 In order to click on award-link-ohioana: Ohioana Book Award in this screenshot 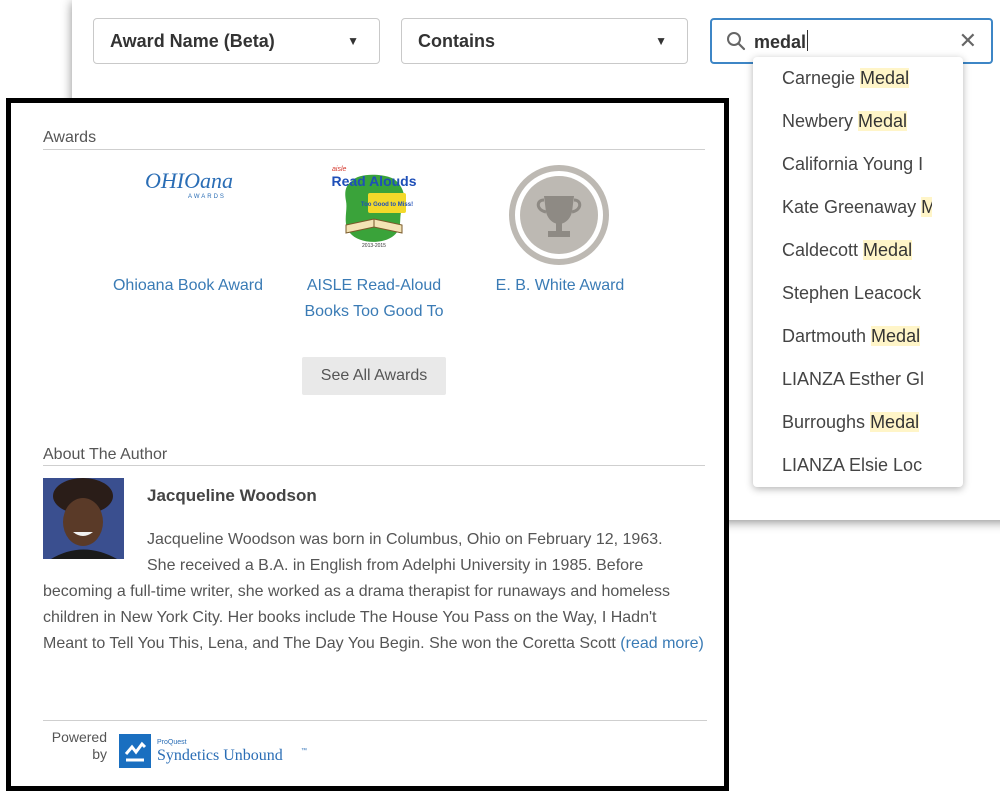, I will do `click(188, 286)`.